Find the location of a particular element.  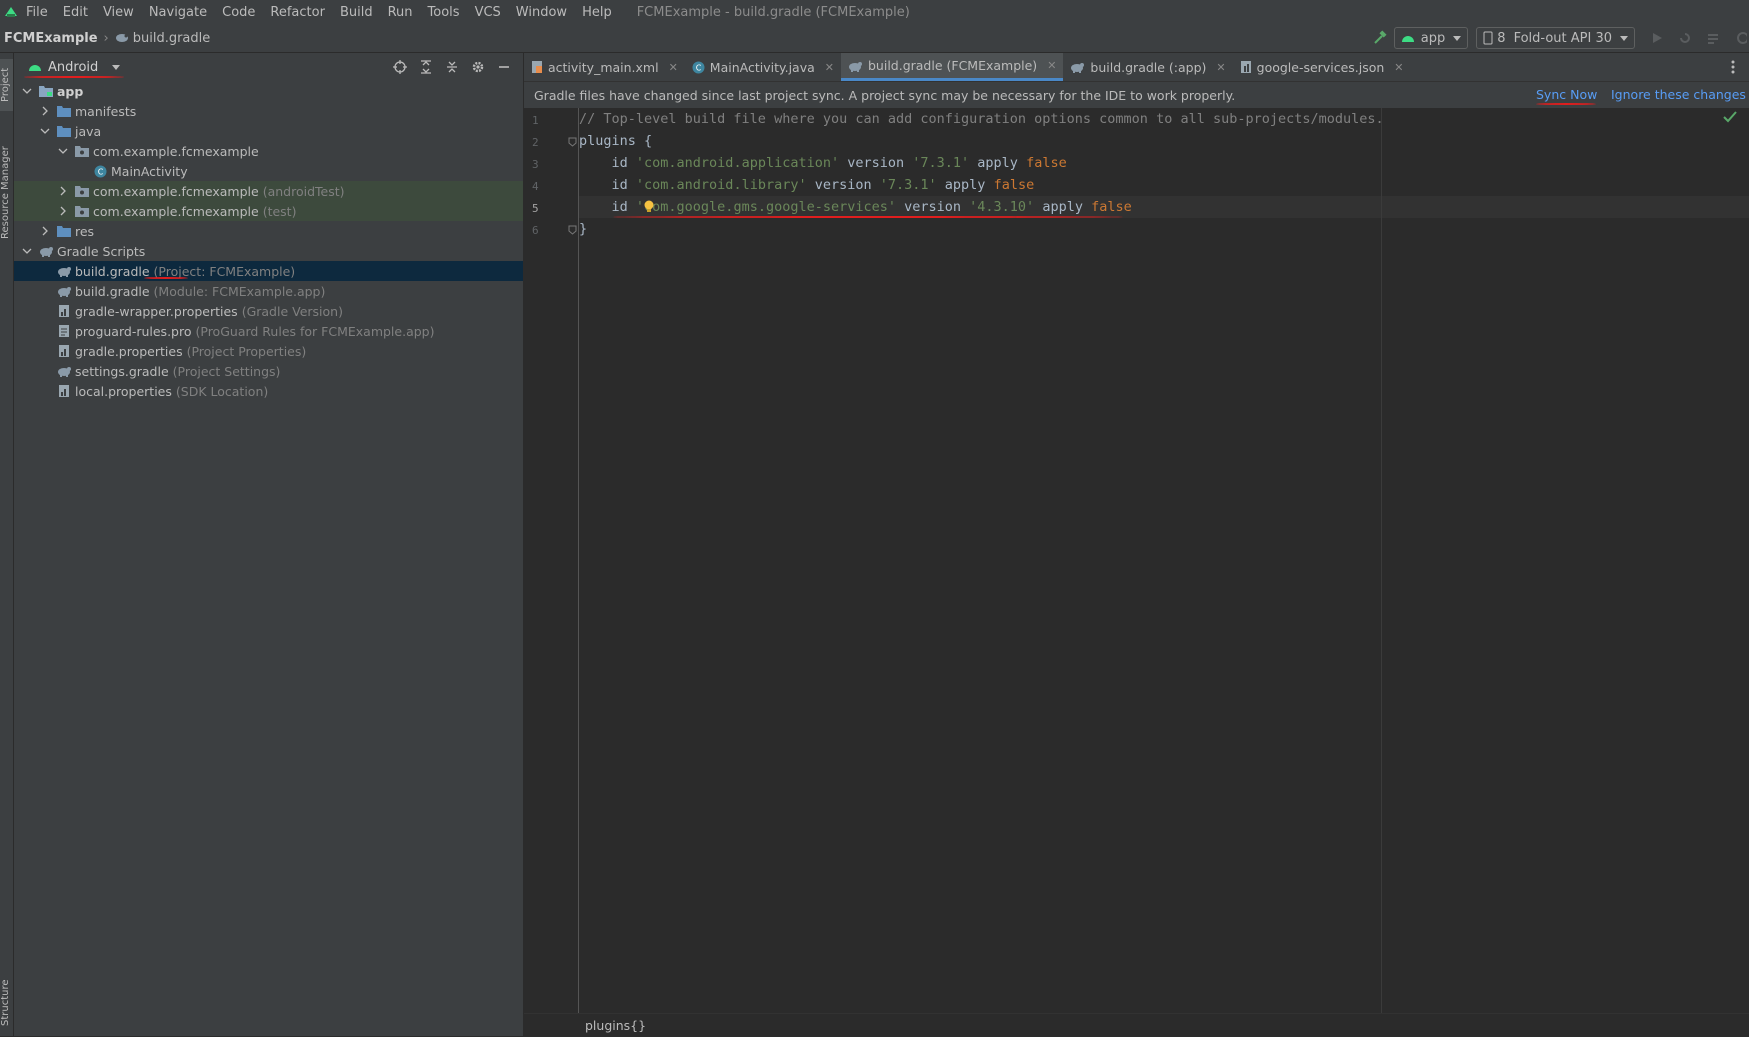

tree-item: res is located at coordinates (268, 231).